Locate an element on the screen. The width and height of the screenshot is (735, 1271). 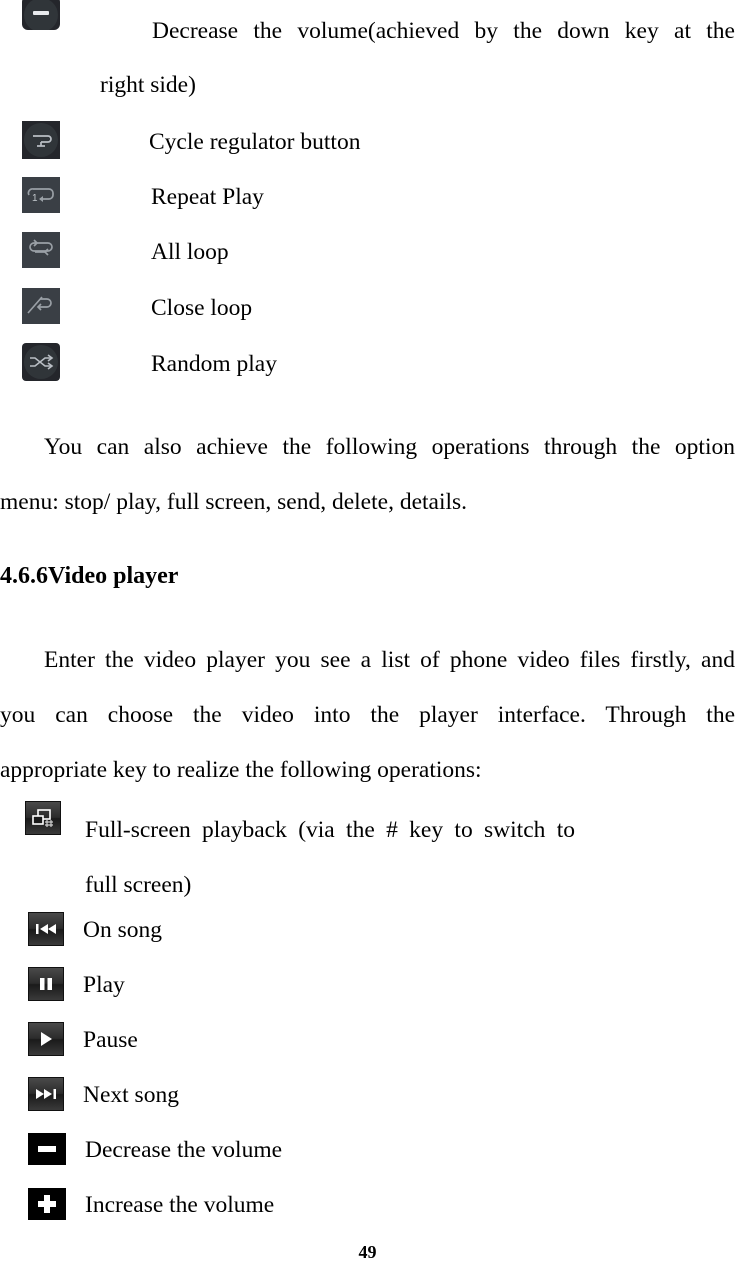
svg-text: 1 is located at coordinates (35, 198).